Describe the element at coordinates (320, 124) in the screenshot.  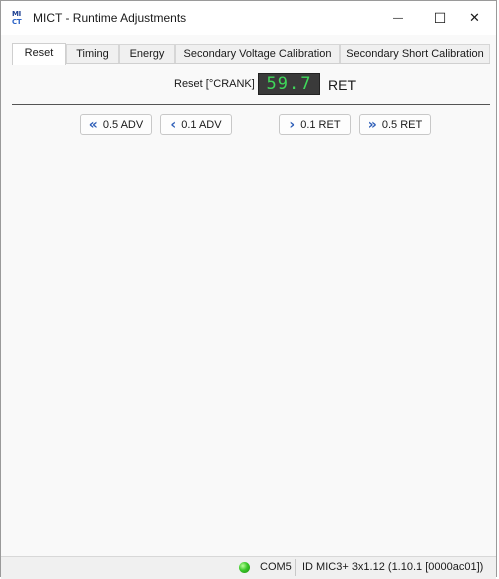
I see `retard-0-1-label: 0.1 RET` at that location.